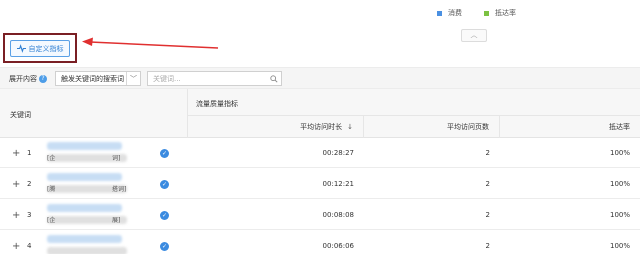 The image size is (640, 254). I want to click on legend-label: 消费, so click(455, 13).